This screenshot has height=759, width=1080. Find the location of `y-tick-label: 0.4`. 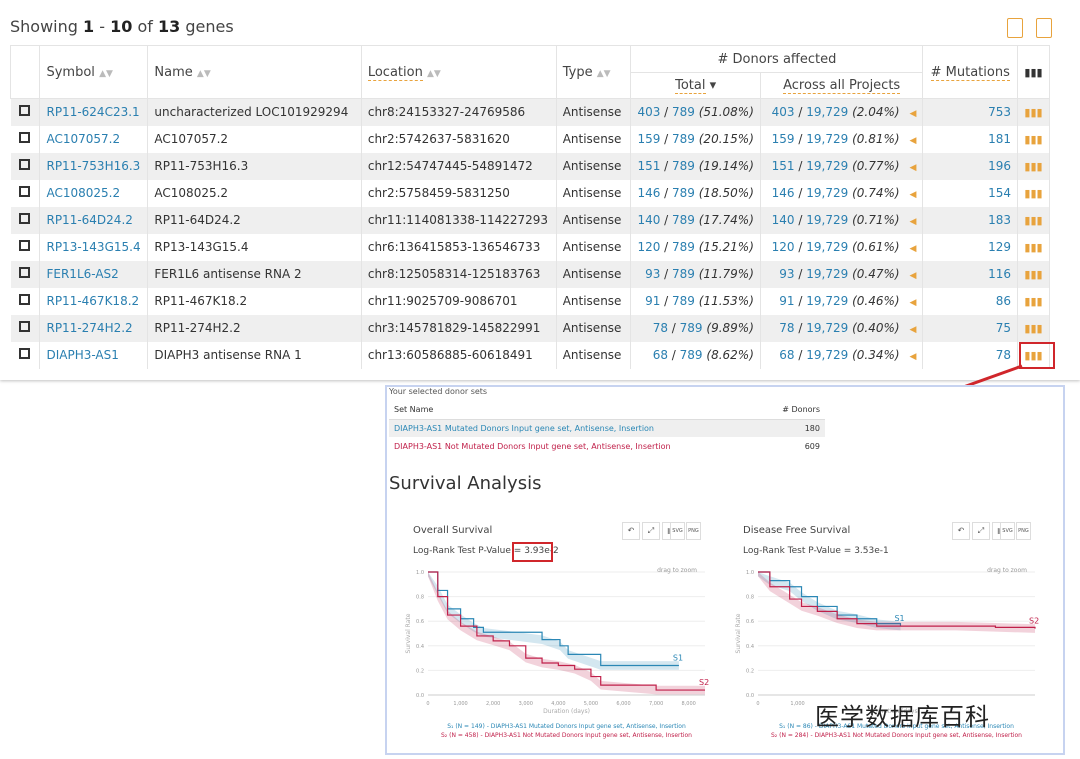

y-tick-label: 0.4 is located at coordinates (750, 647).